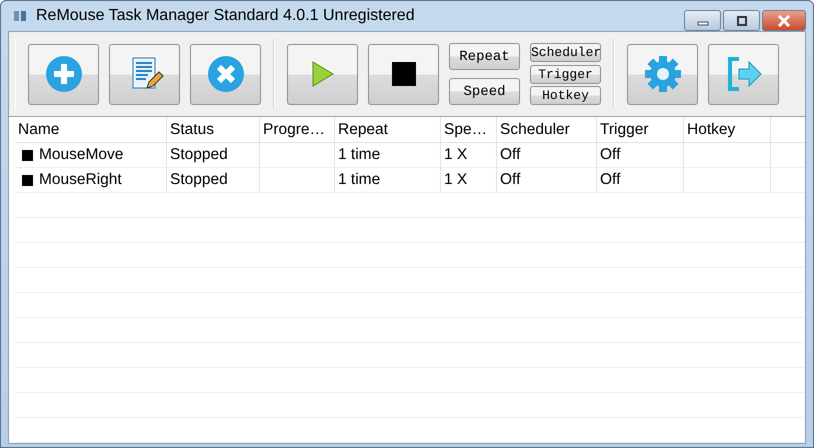 The image size is (814, 448). I want to click on column-header: Status, so click(213, 129).